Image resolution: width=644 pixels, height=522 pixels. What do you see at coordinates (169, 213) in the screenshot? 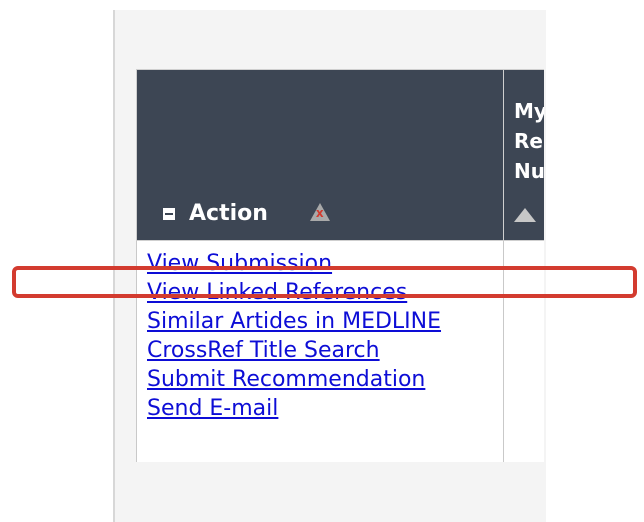
I see `collapse-icon` at bounding box center [169, 213].